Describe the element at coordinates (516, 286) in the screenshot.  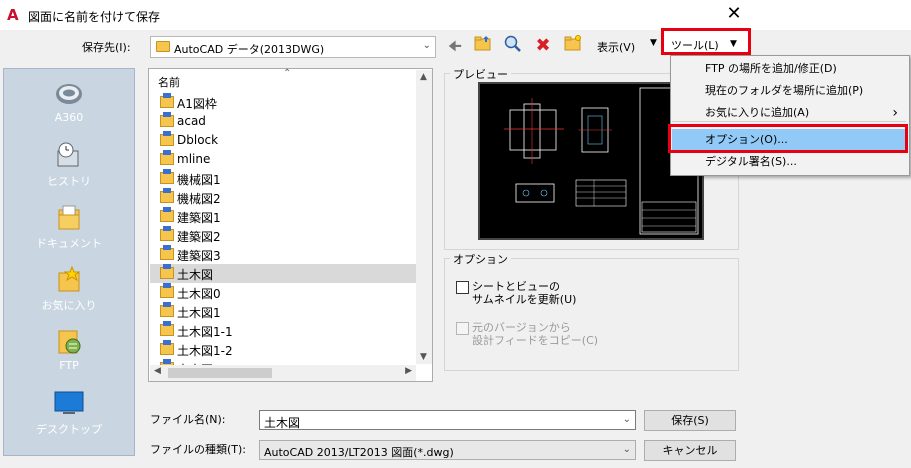
I see `update-thumbnail-label-line1: シートとビューの` at that location.